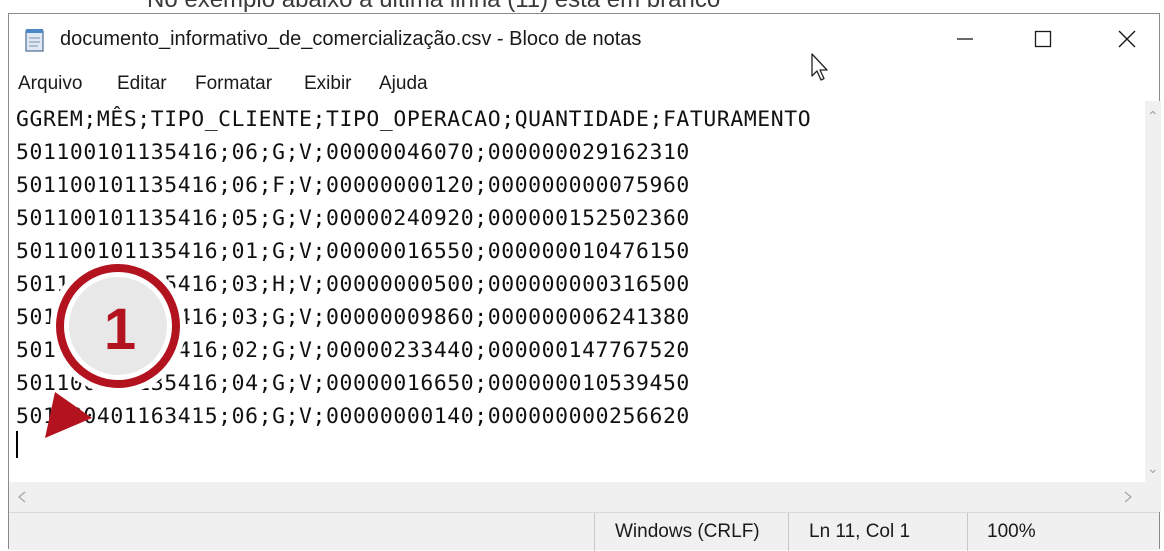  I want to click on maximize-icon, so click(1043, 39).